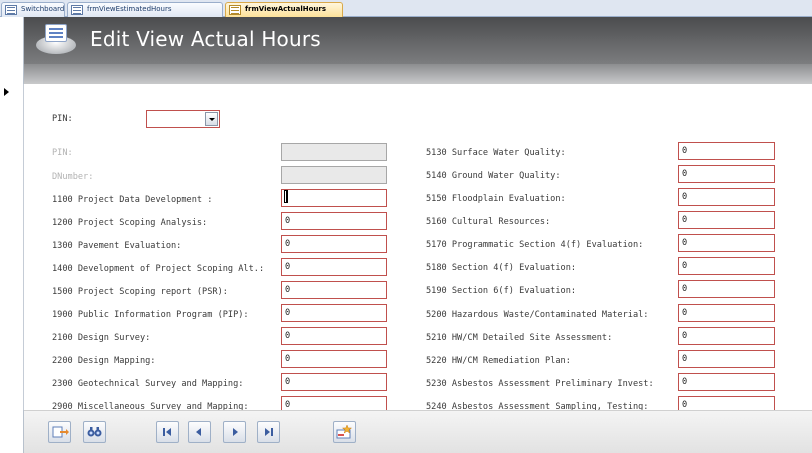 The width and height of the screenshot is (812, 453). What do you see at coordinates (43, 9) in the screenshot?
I see `tab-label: Switchboard` at bounding box center [43, 9].